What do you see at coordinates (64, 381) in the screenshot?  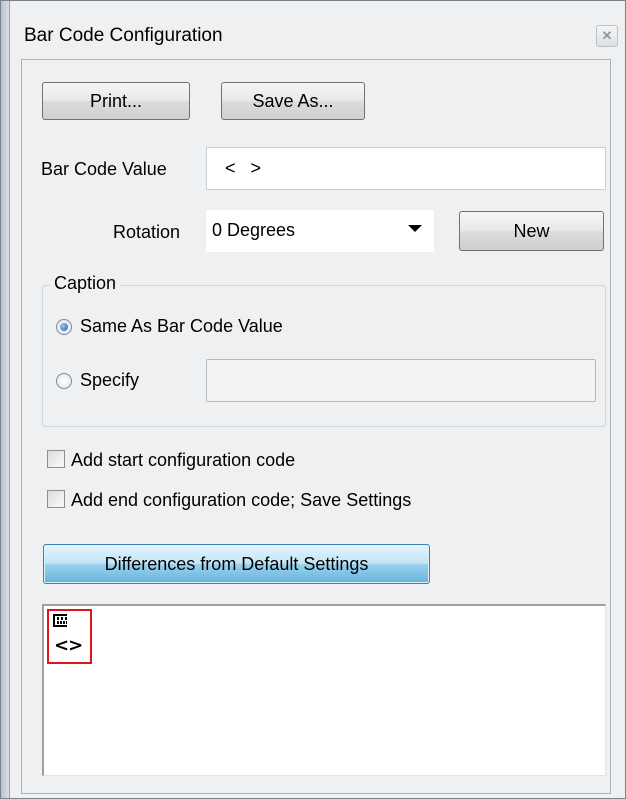 I see `specify-radio` at bounding box center [64, 381].